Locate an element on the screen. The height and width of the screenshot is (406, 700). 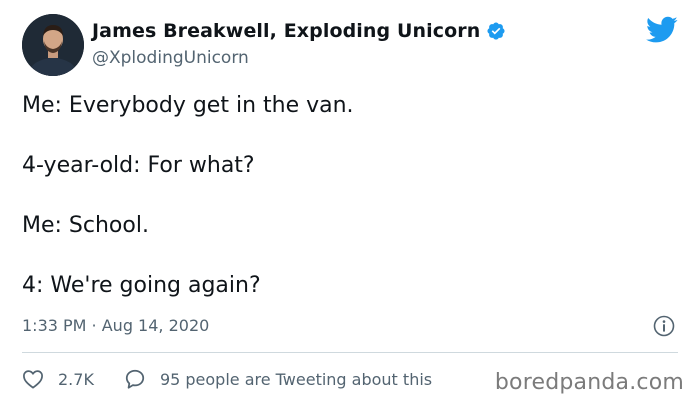
conversation-button: 95 people are Tweeting about this is located at coordinates (278, 379).